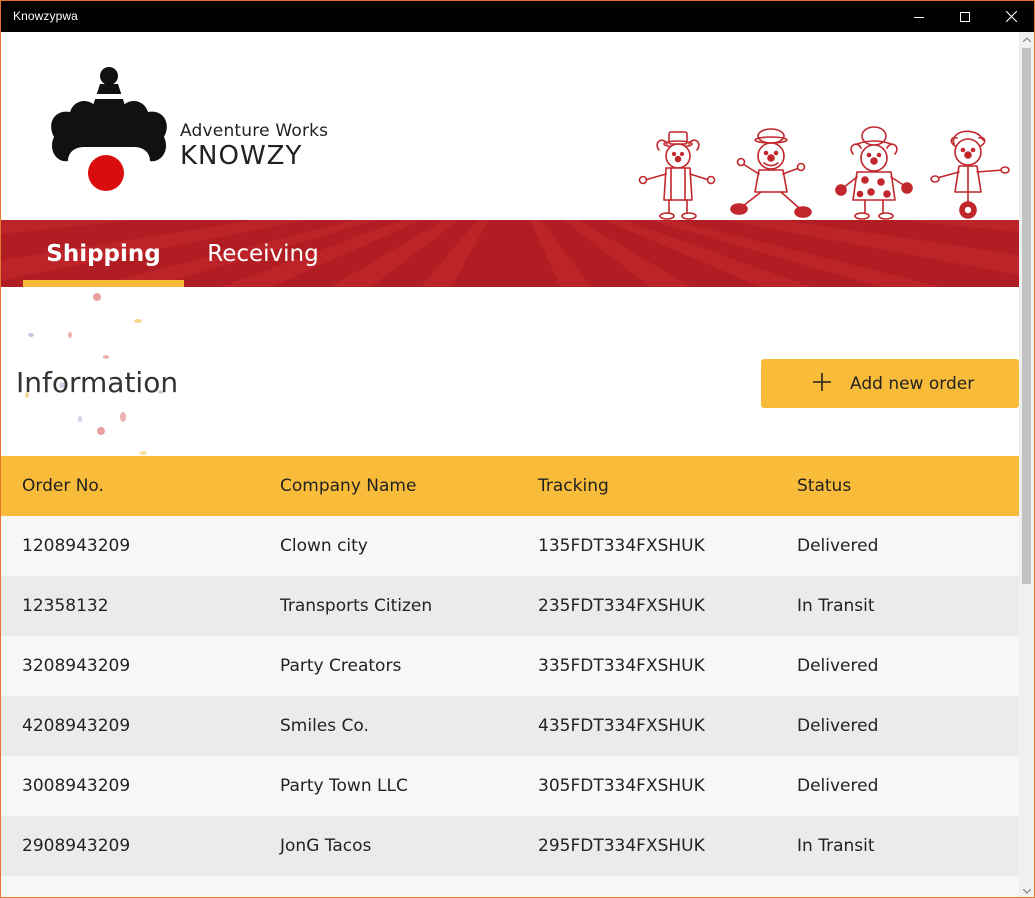 Image resolution: width=1035 pixels, height=898 pixels. I want to click on plus-icon, so click(822, 382).